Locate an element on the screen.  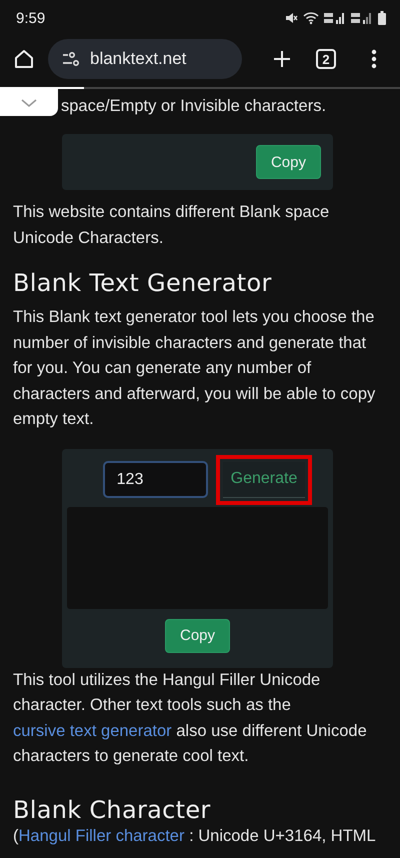
plus-icon is located at coordinates (282, 59).